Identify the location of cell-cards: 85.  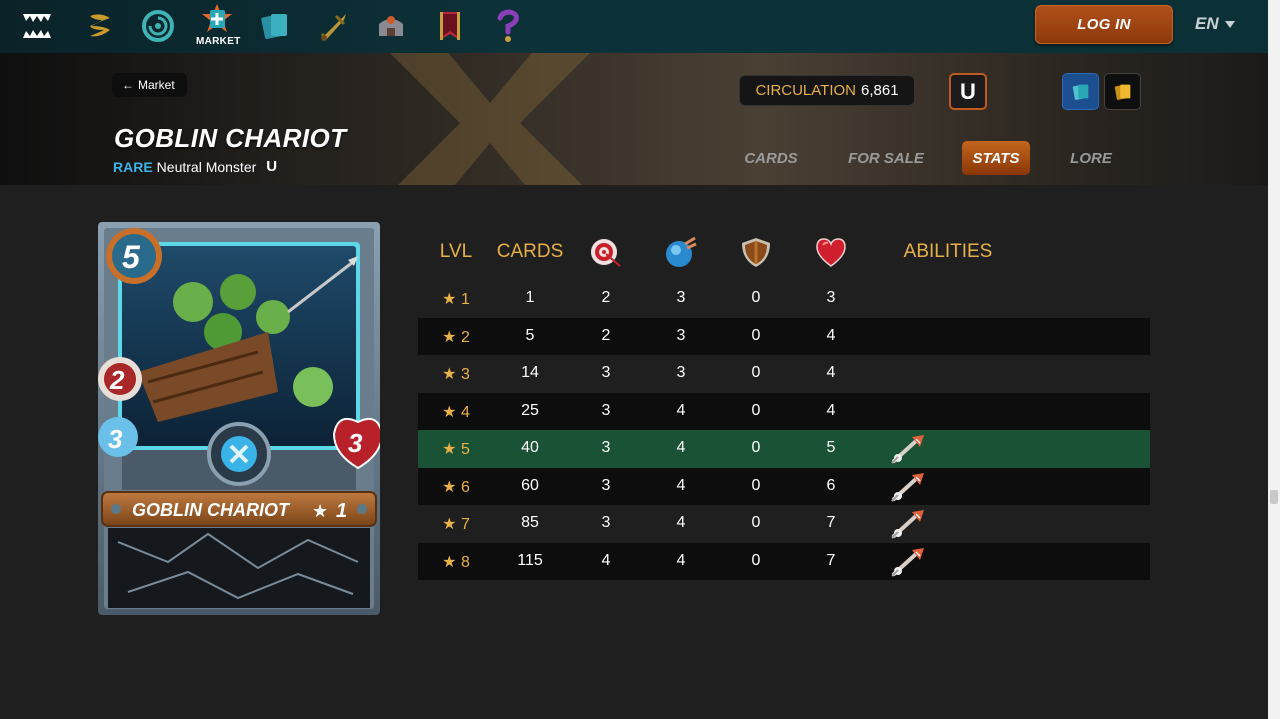
(530, 522).